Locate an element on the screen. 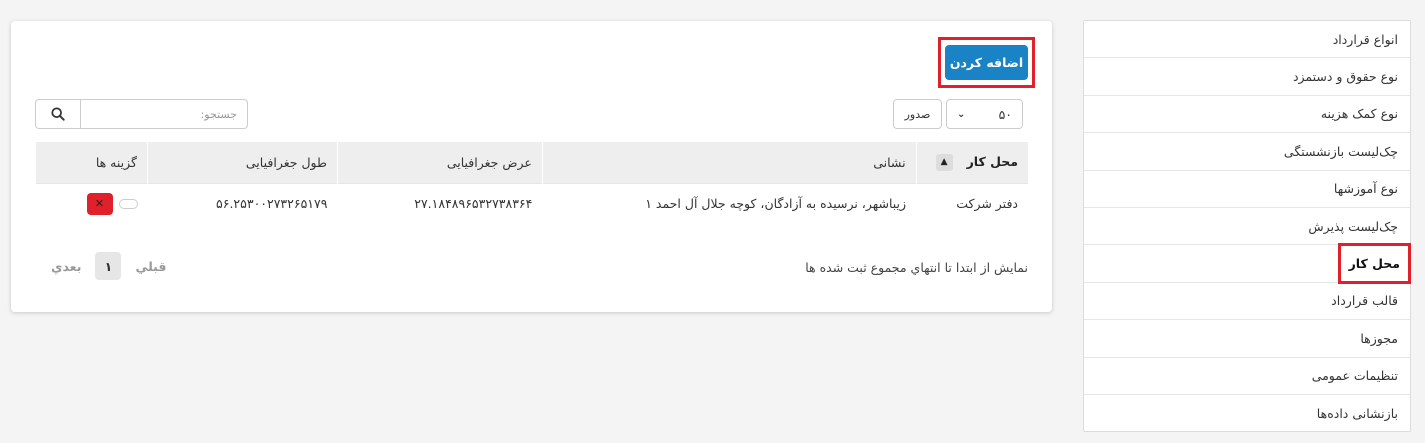  export-button: صدور is located at coordinates (917, 114).